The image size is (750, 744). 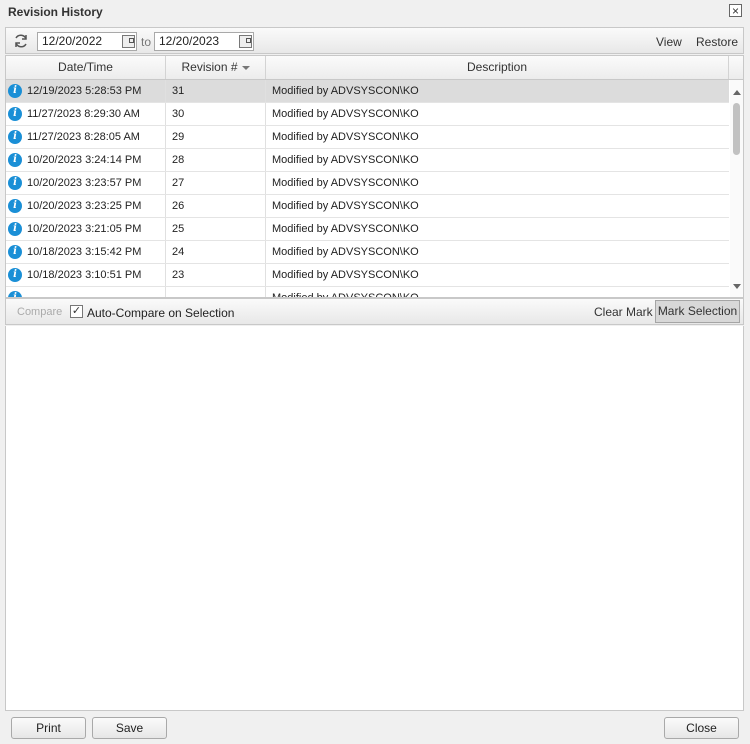 I want to click on column-label: Date/Time, so click(x=85, y=67).